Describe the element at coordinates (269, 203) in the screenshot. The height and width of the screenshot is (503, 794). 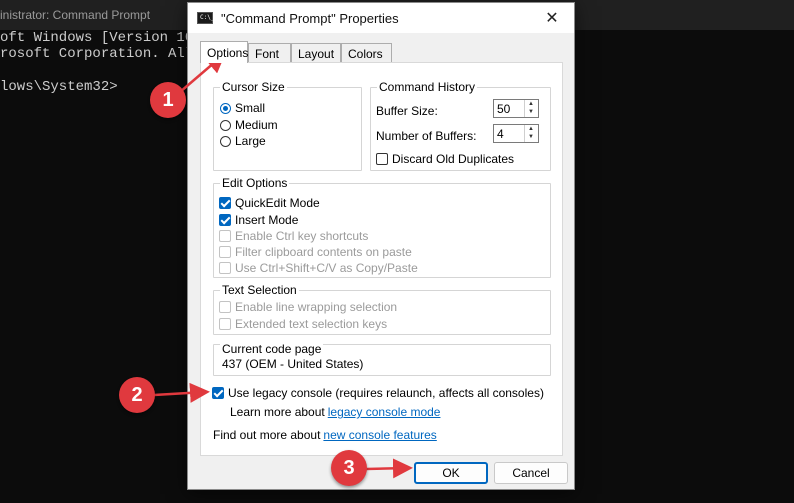
I see `quickedit-checkbox: QuickEdit Mode` at that location.